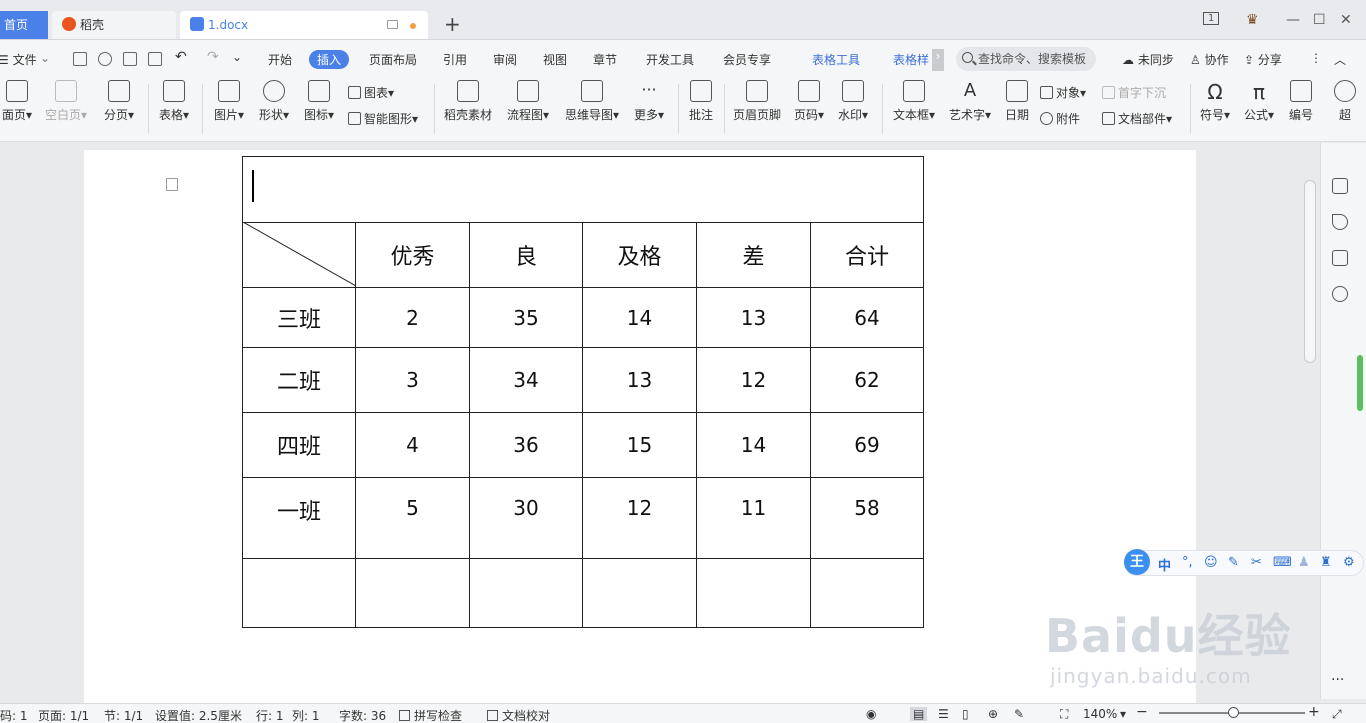 The width and height of the screenshot is (1366, 723). I want to click on skin-icon: ♛, so click(1252, 20).